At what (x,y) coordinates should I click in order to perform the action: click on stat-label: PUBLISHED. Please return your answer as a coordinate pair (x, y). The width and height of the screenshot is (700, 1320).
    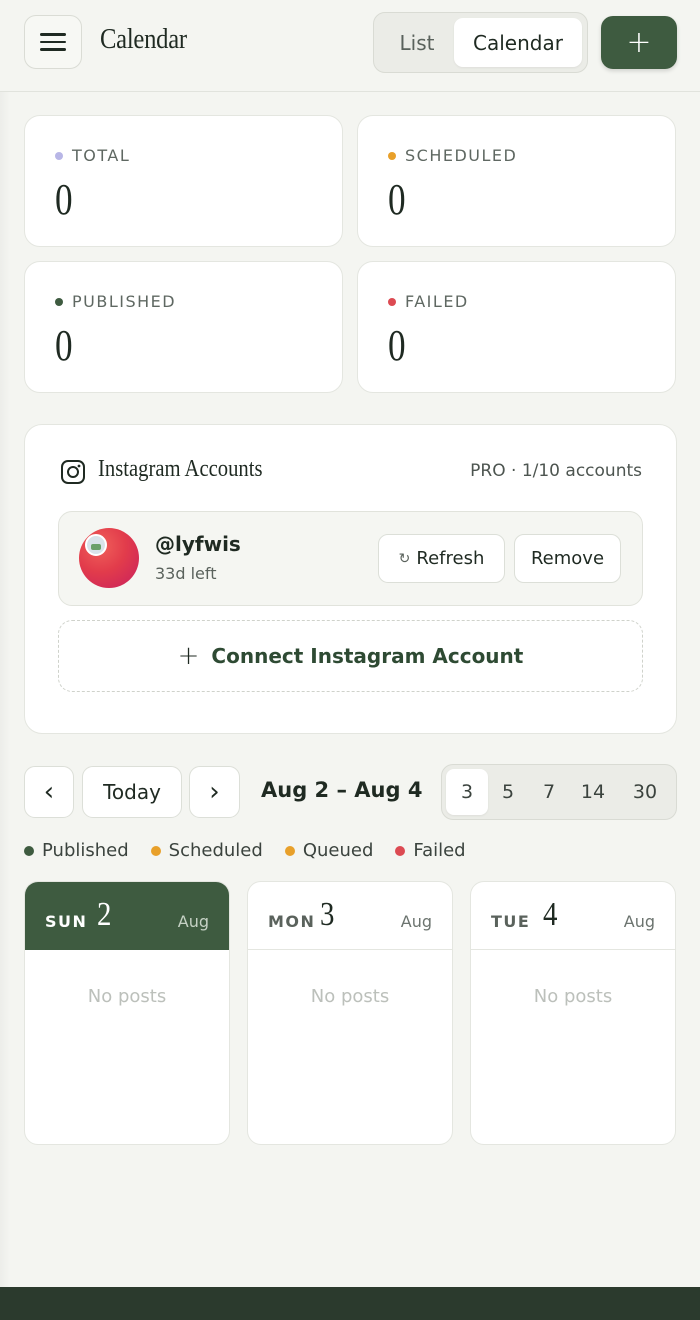
    Looking at the image, I should click on (124, 301).